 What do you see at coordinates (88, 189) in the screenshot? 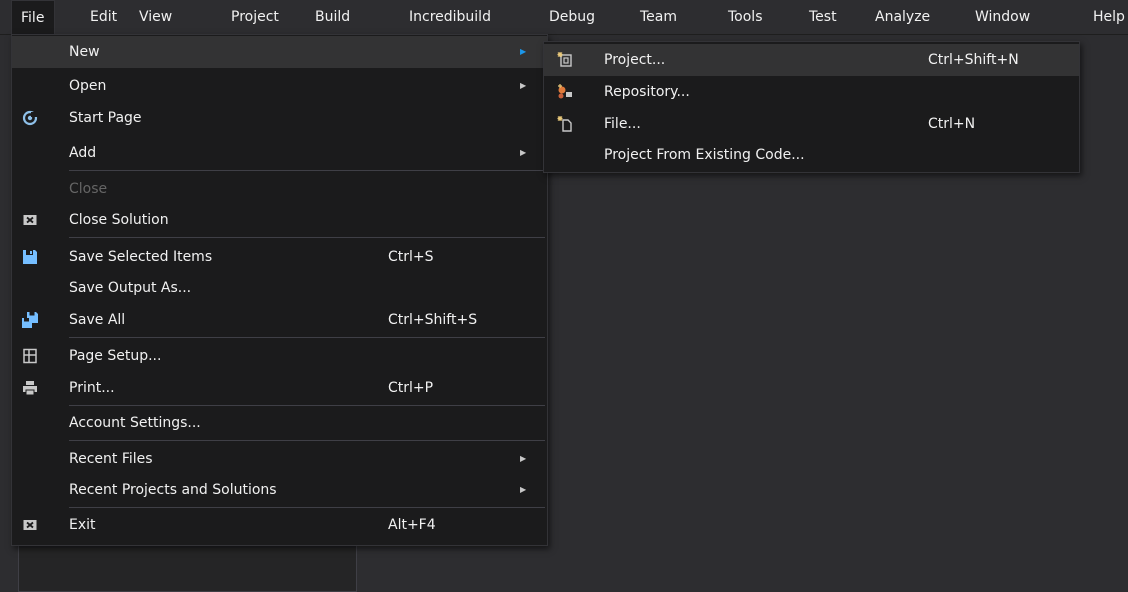
I see `menu-item-label: Close` at bounding box center [88, 189].